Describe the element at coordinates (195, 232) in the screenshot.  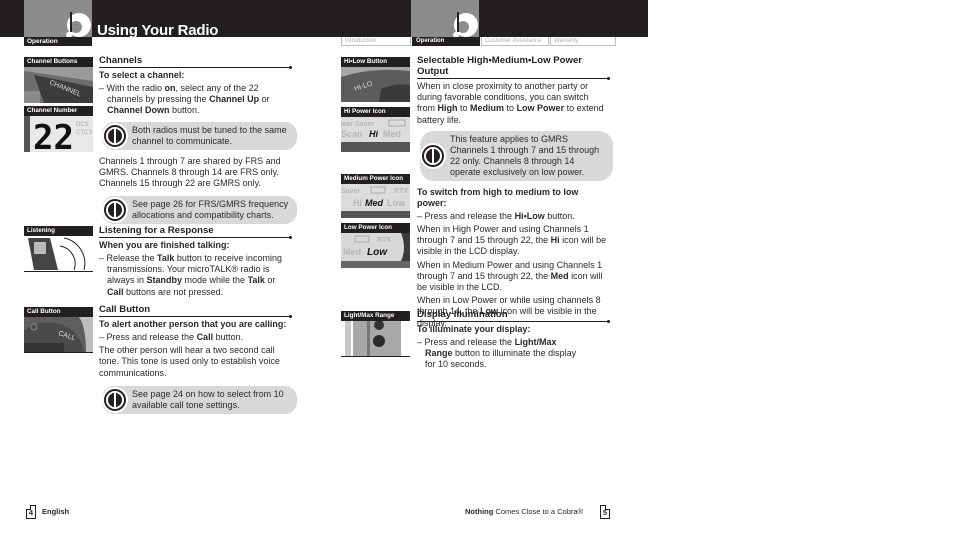
I see `section-title: Listening for a Response` at that location.